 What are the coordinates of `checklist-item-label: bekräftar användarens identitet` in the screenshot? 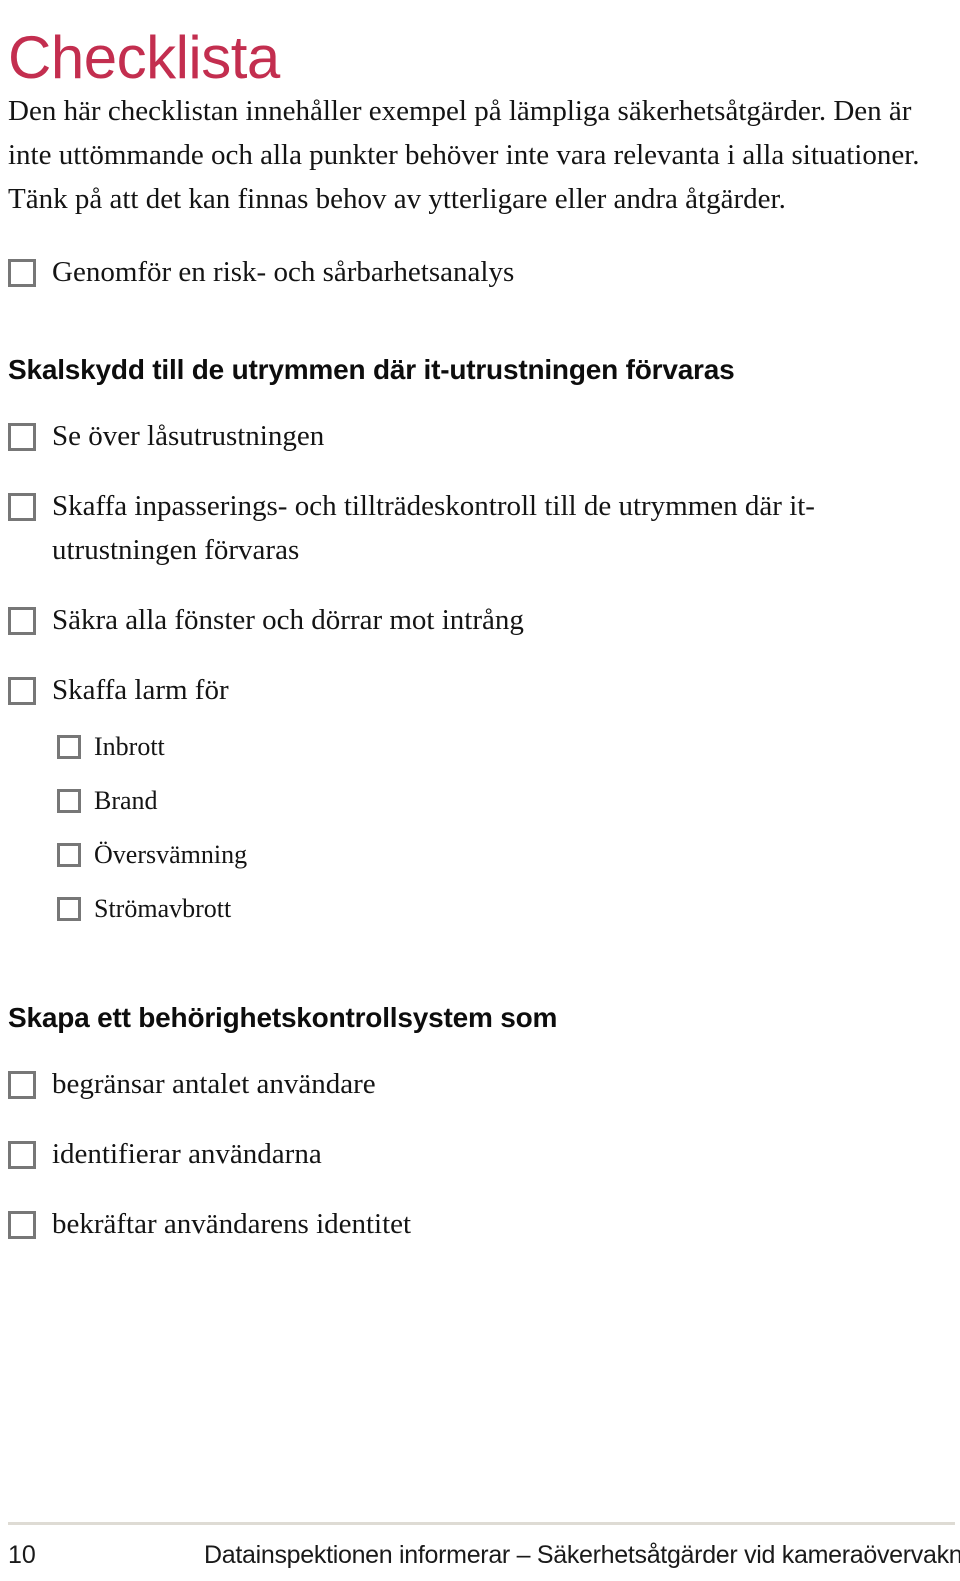 It's located at (232, 1224).